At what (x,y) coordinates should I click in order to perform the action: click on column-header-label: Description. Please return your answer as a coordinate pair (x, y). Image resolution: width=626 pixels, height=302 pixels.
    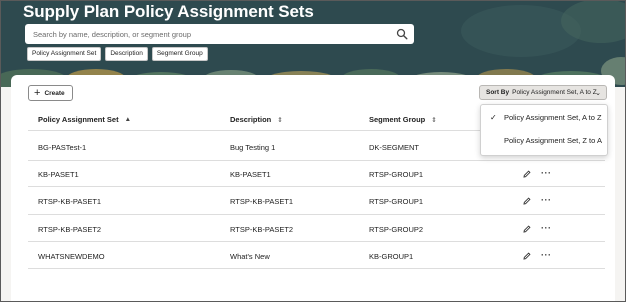
    Looking at the image, I should click on (251, 119).